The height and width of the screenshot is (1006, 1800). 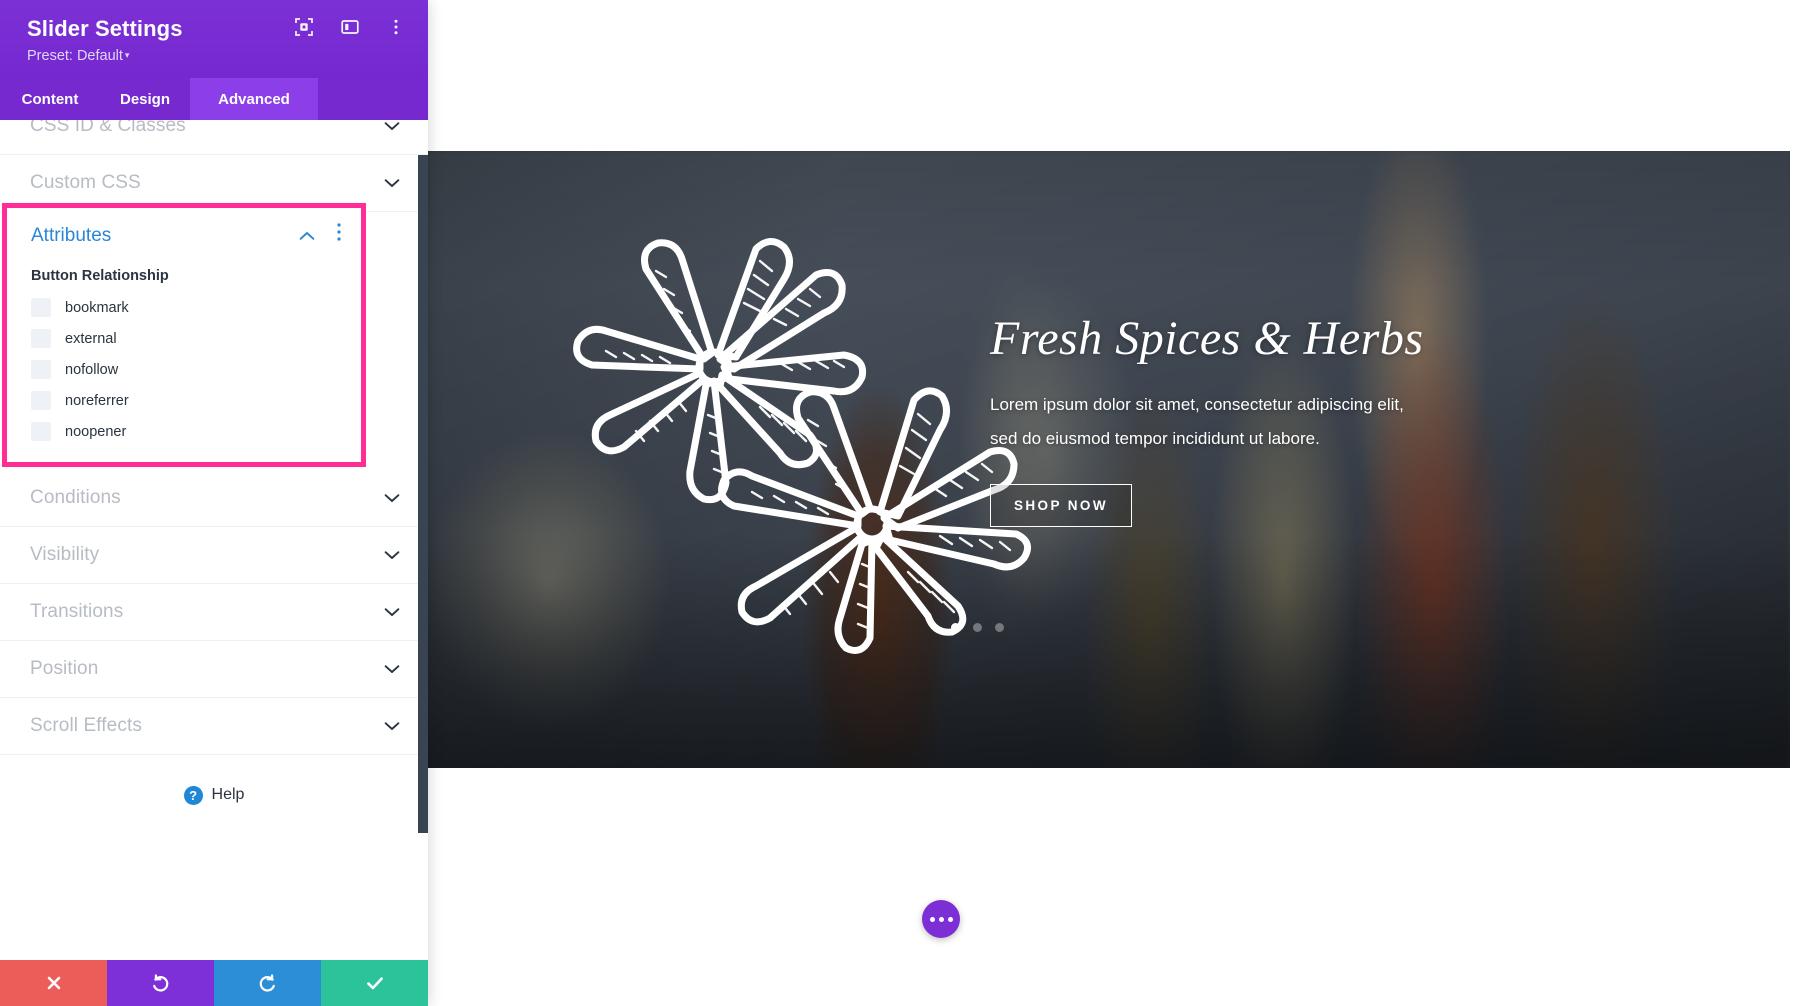 What do you see at coordinates (97, 400) in the screenshot?
I see `checkbox-label: noreferrer` at bounding box center [97, 400].